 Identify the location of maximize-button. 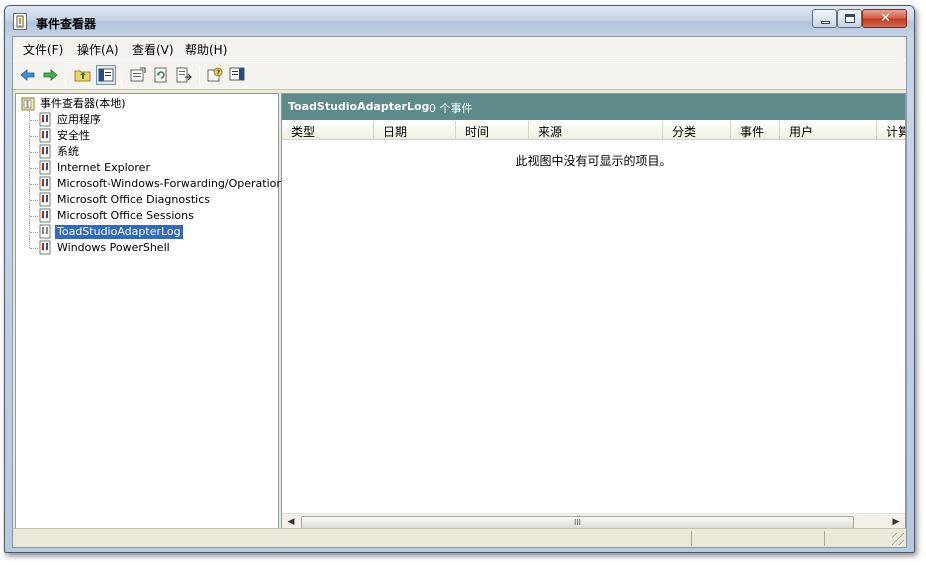
(849, 18).